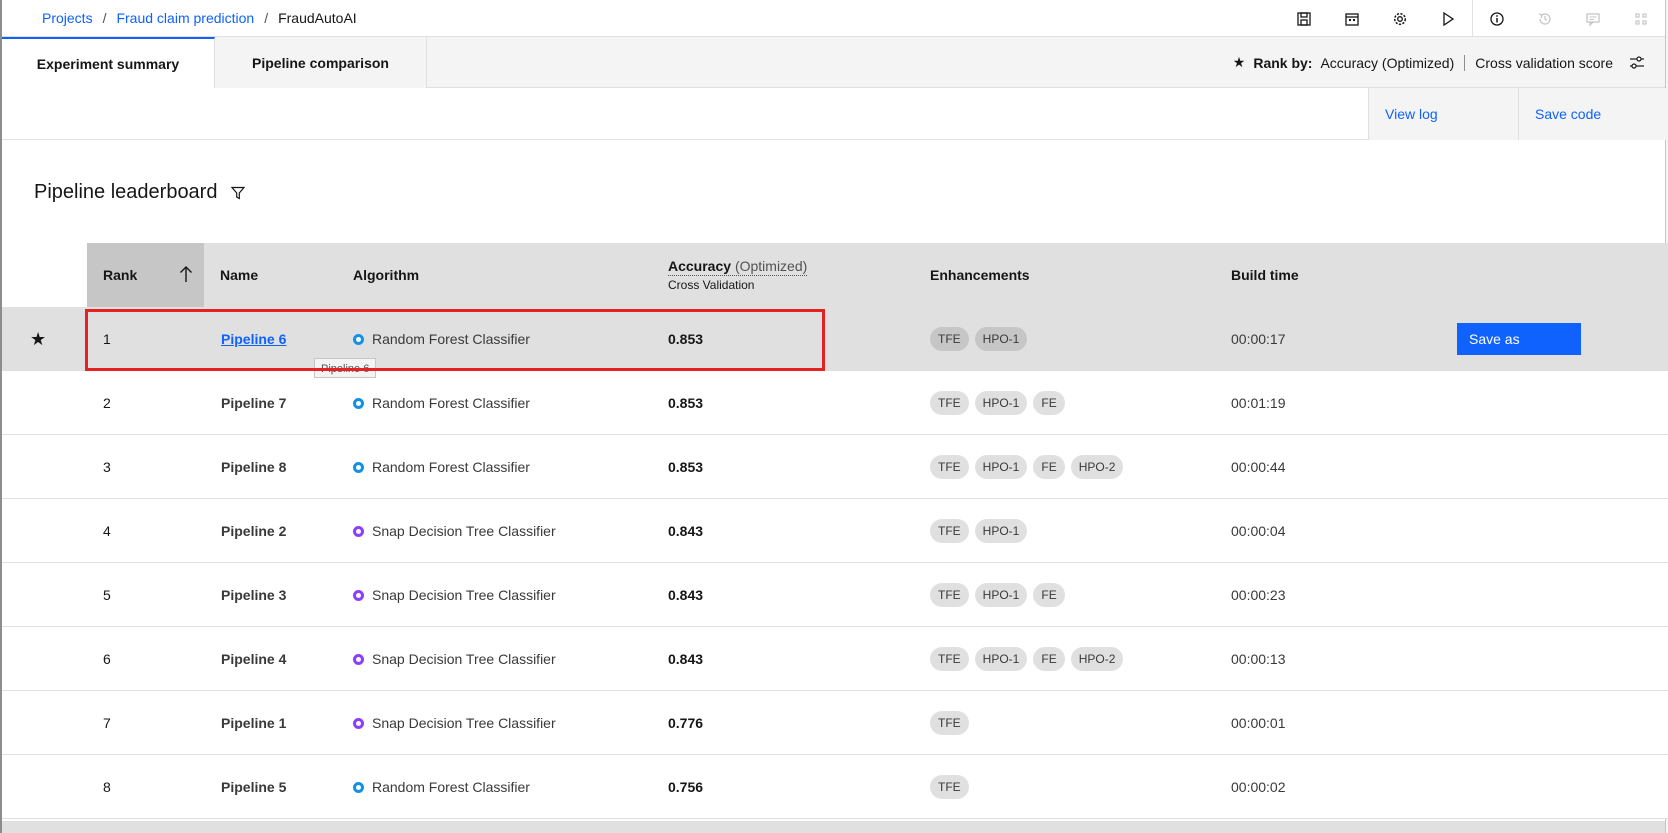 The height and width of the screenshot is (833, 1668). I want to click on filter-icon, so click(238, 193).